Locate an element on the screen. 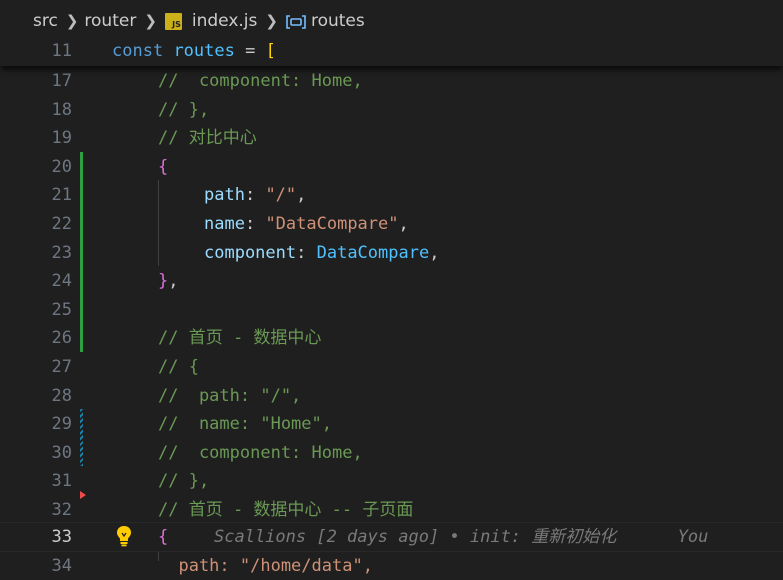 Image resolution: width=783 pixels, height=580 pixels. comment-token: // 对比中心 is located at coordinates (207, 138).